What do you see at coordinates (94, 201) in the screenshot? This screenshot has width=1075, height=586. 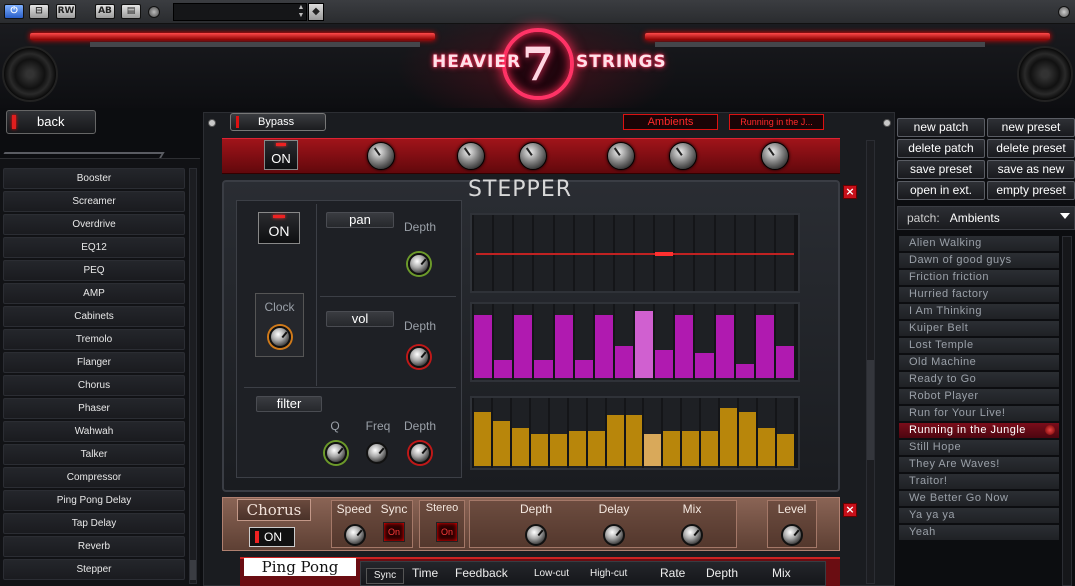 I see `sidebar-item-screamer: Screamer` at bounding box center [94, 201].